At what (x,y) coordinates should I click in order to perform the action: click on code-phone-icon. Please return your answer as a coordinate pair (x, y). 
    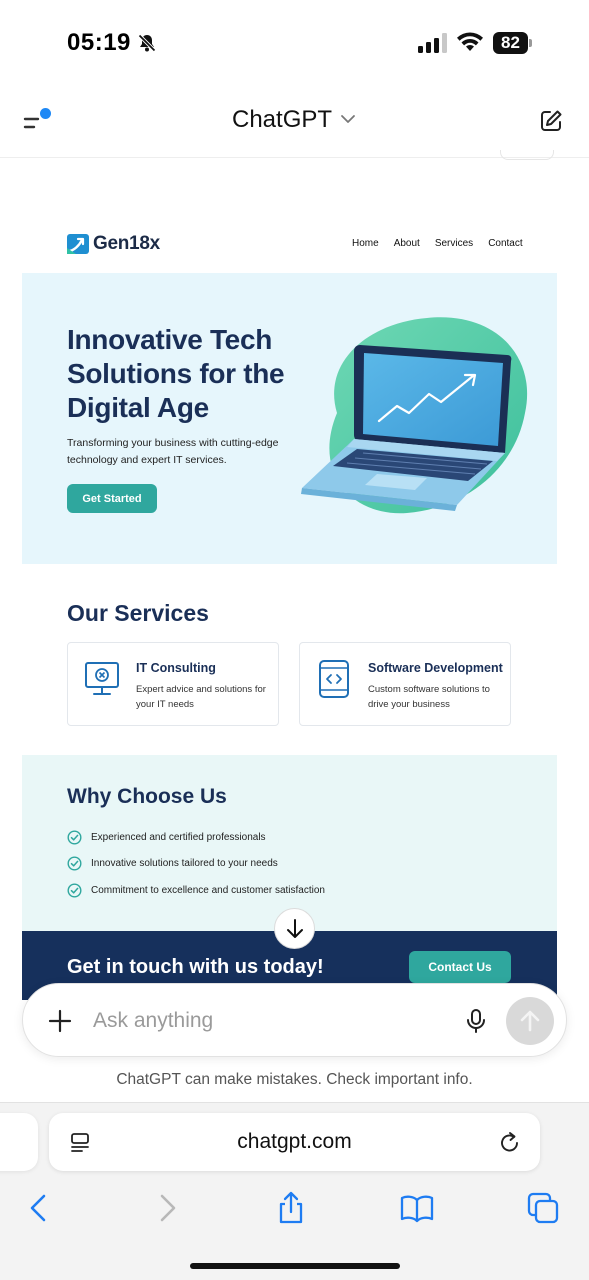
    Looking at the image, I should click on (334, 679).